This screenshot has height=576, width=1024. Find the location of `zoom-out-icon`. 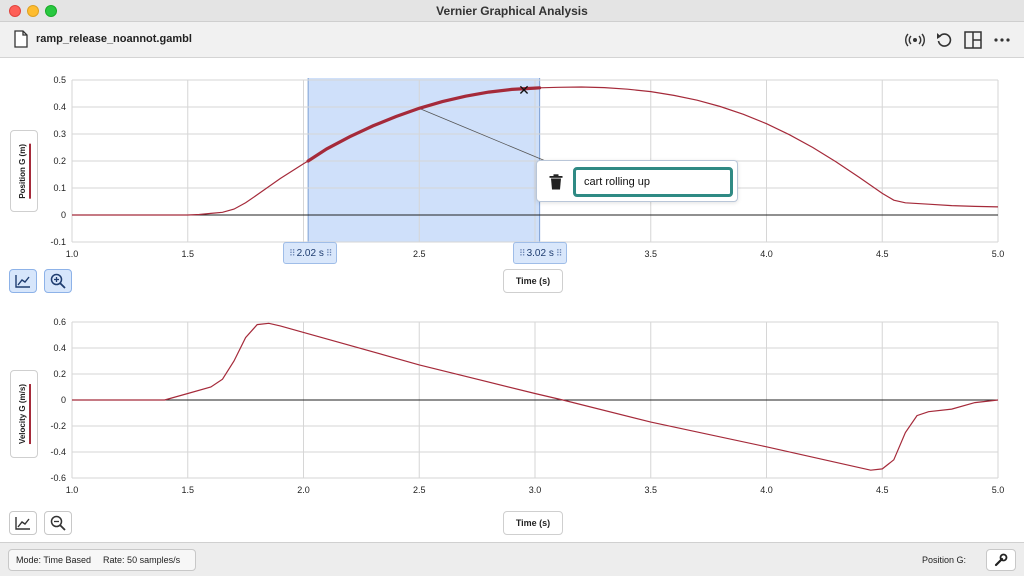

zoom-out-icon is located at coordinates (58, 523).